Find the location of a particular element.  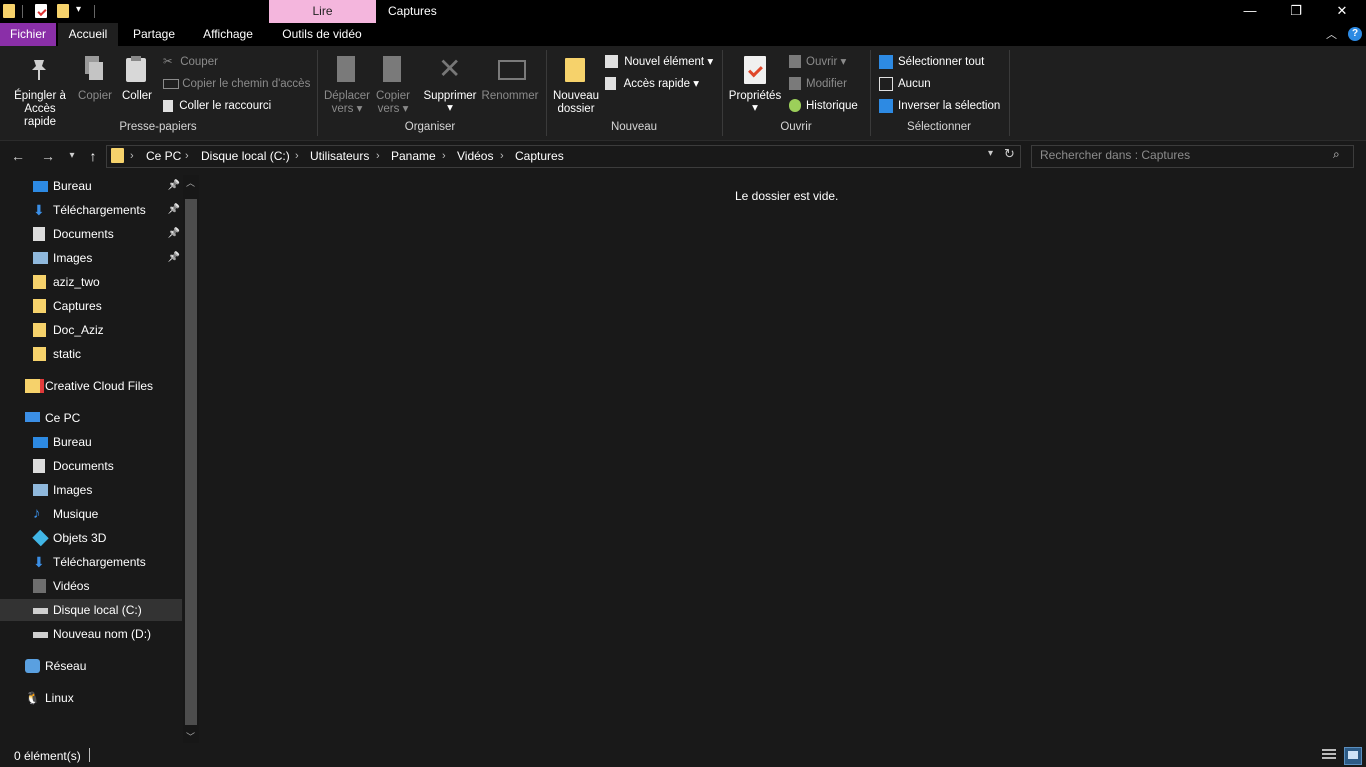

breadcrumb-ce-pc: Ce PC is located at coordinates (163, 156).